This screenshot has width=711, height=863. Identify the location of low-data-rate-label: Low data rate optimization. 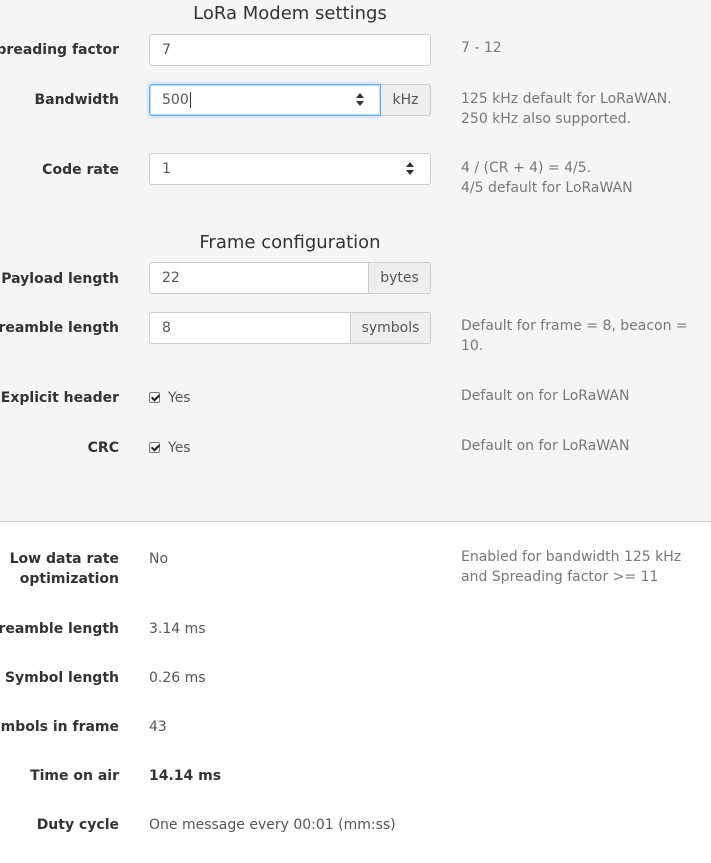
(64, 569).